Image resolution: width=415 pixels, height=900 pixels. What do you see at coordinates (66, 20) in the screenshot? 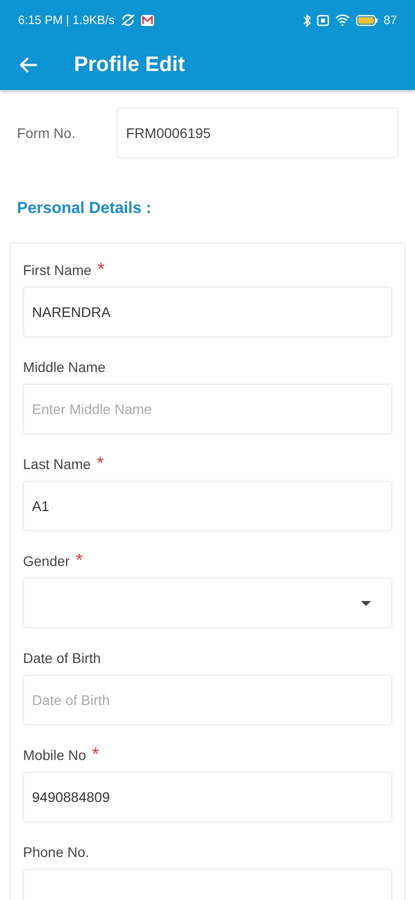
I see `status-time: 6:15 PM | 1.9KB/s` at bounding box center [66, 20].